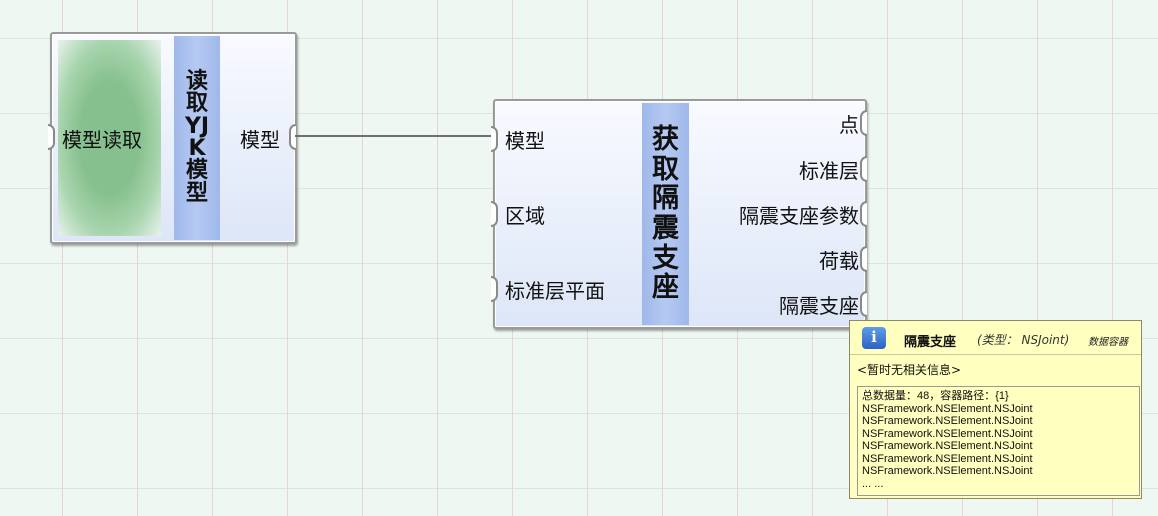 The width and height of the screenshot is (1158, 516). Describe the element at coordinates (829, 171) in the screenshot. I see `output-standard-floor-label: 标准层` at that location.